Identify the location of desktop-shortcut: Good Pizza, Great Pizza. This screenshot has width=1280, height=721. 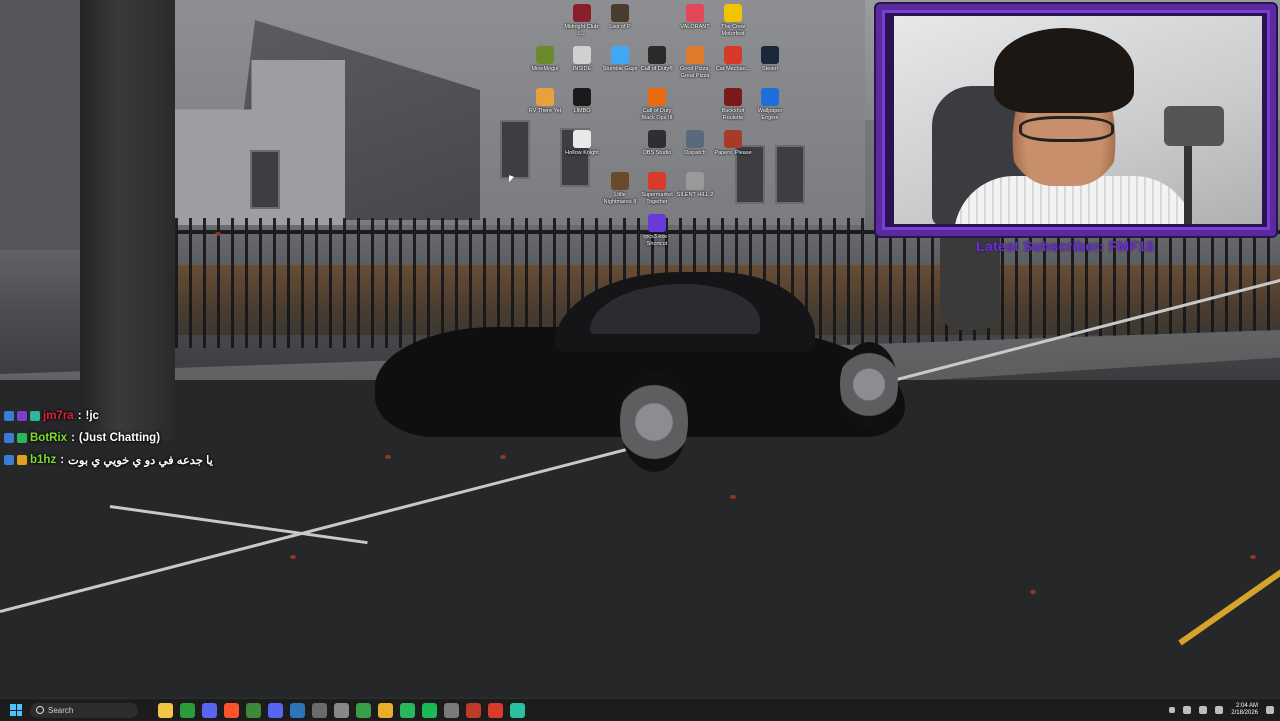
(695, 62).